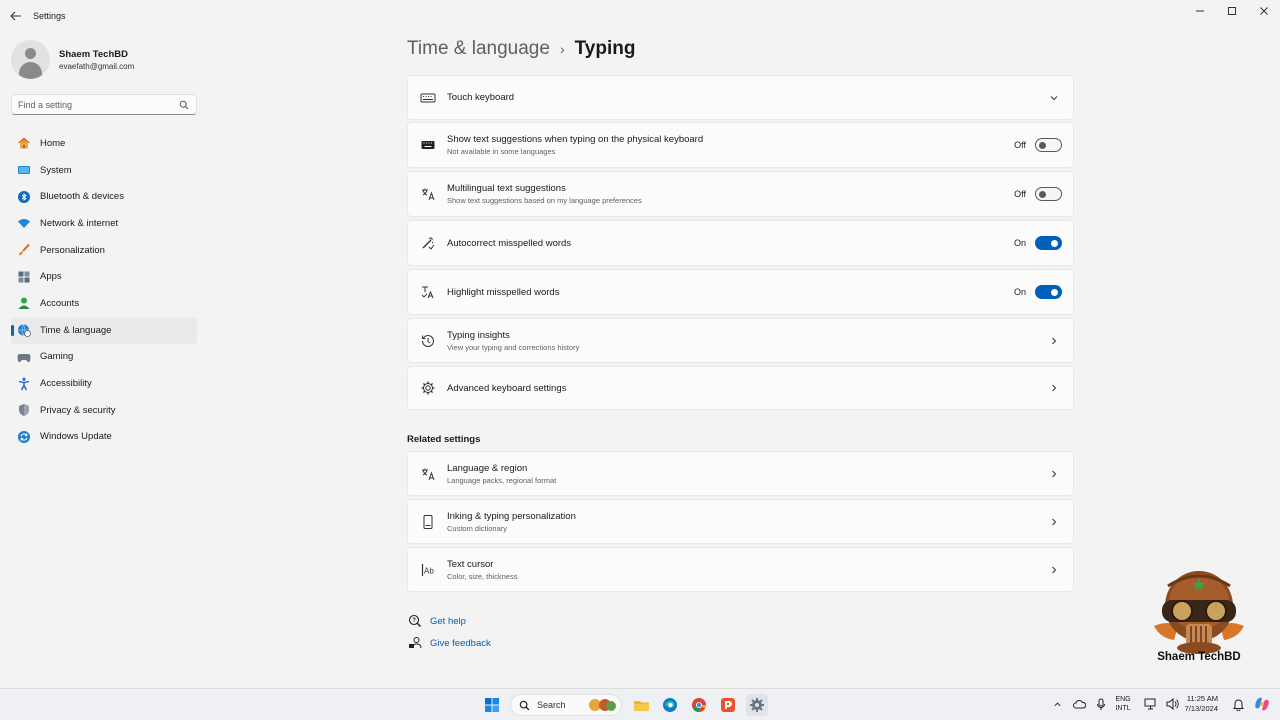 The image size is (1280, 720). I want to click on system-clock: 11:25 AM 7/13/2024, so click(1201, 704).